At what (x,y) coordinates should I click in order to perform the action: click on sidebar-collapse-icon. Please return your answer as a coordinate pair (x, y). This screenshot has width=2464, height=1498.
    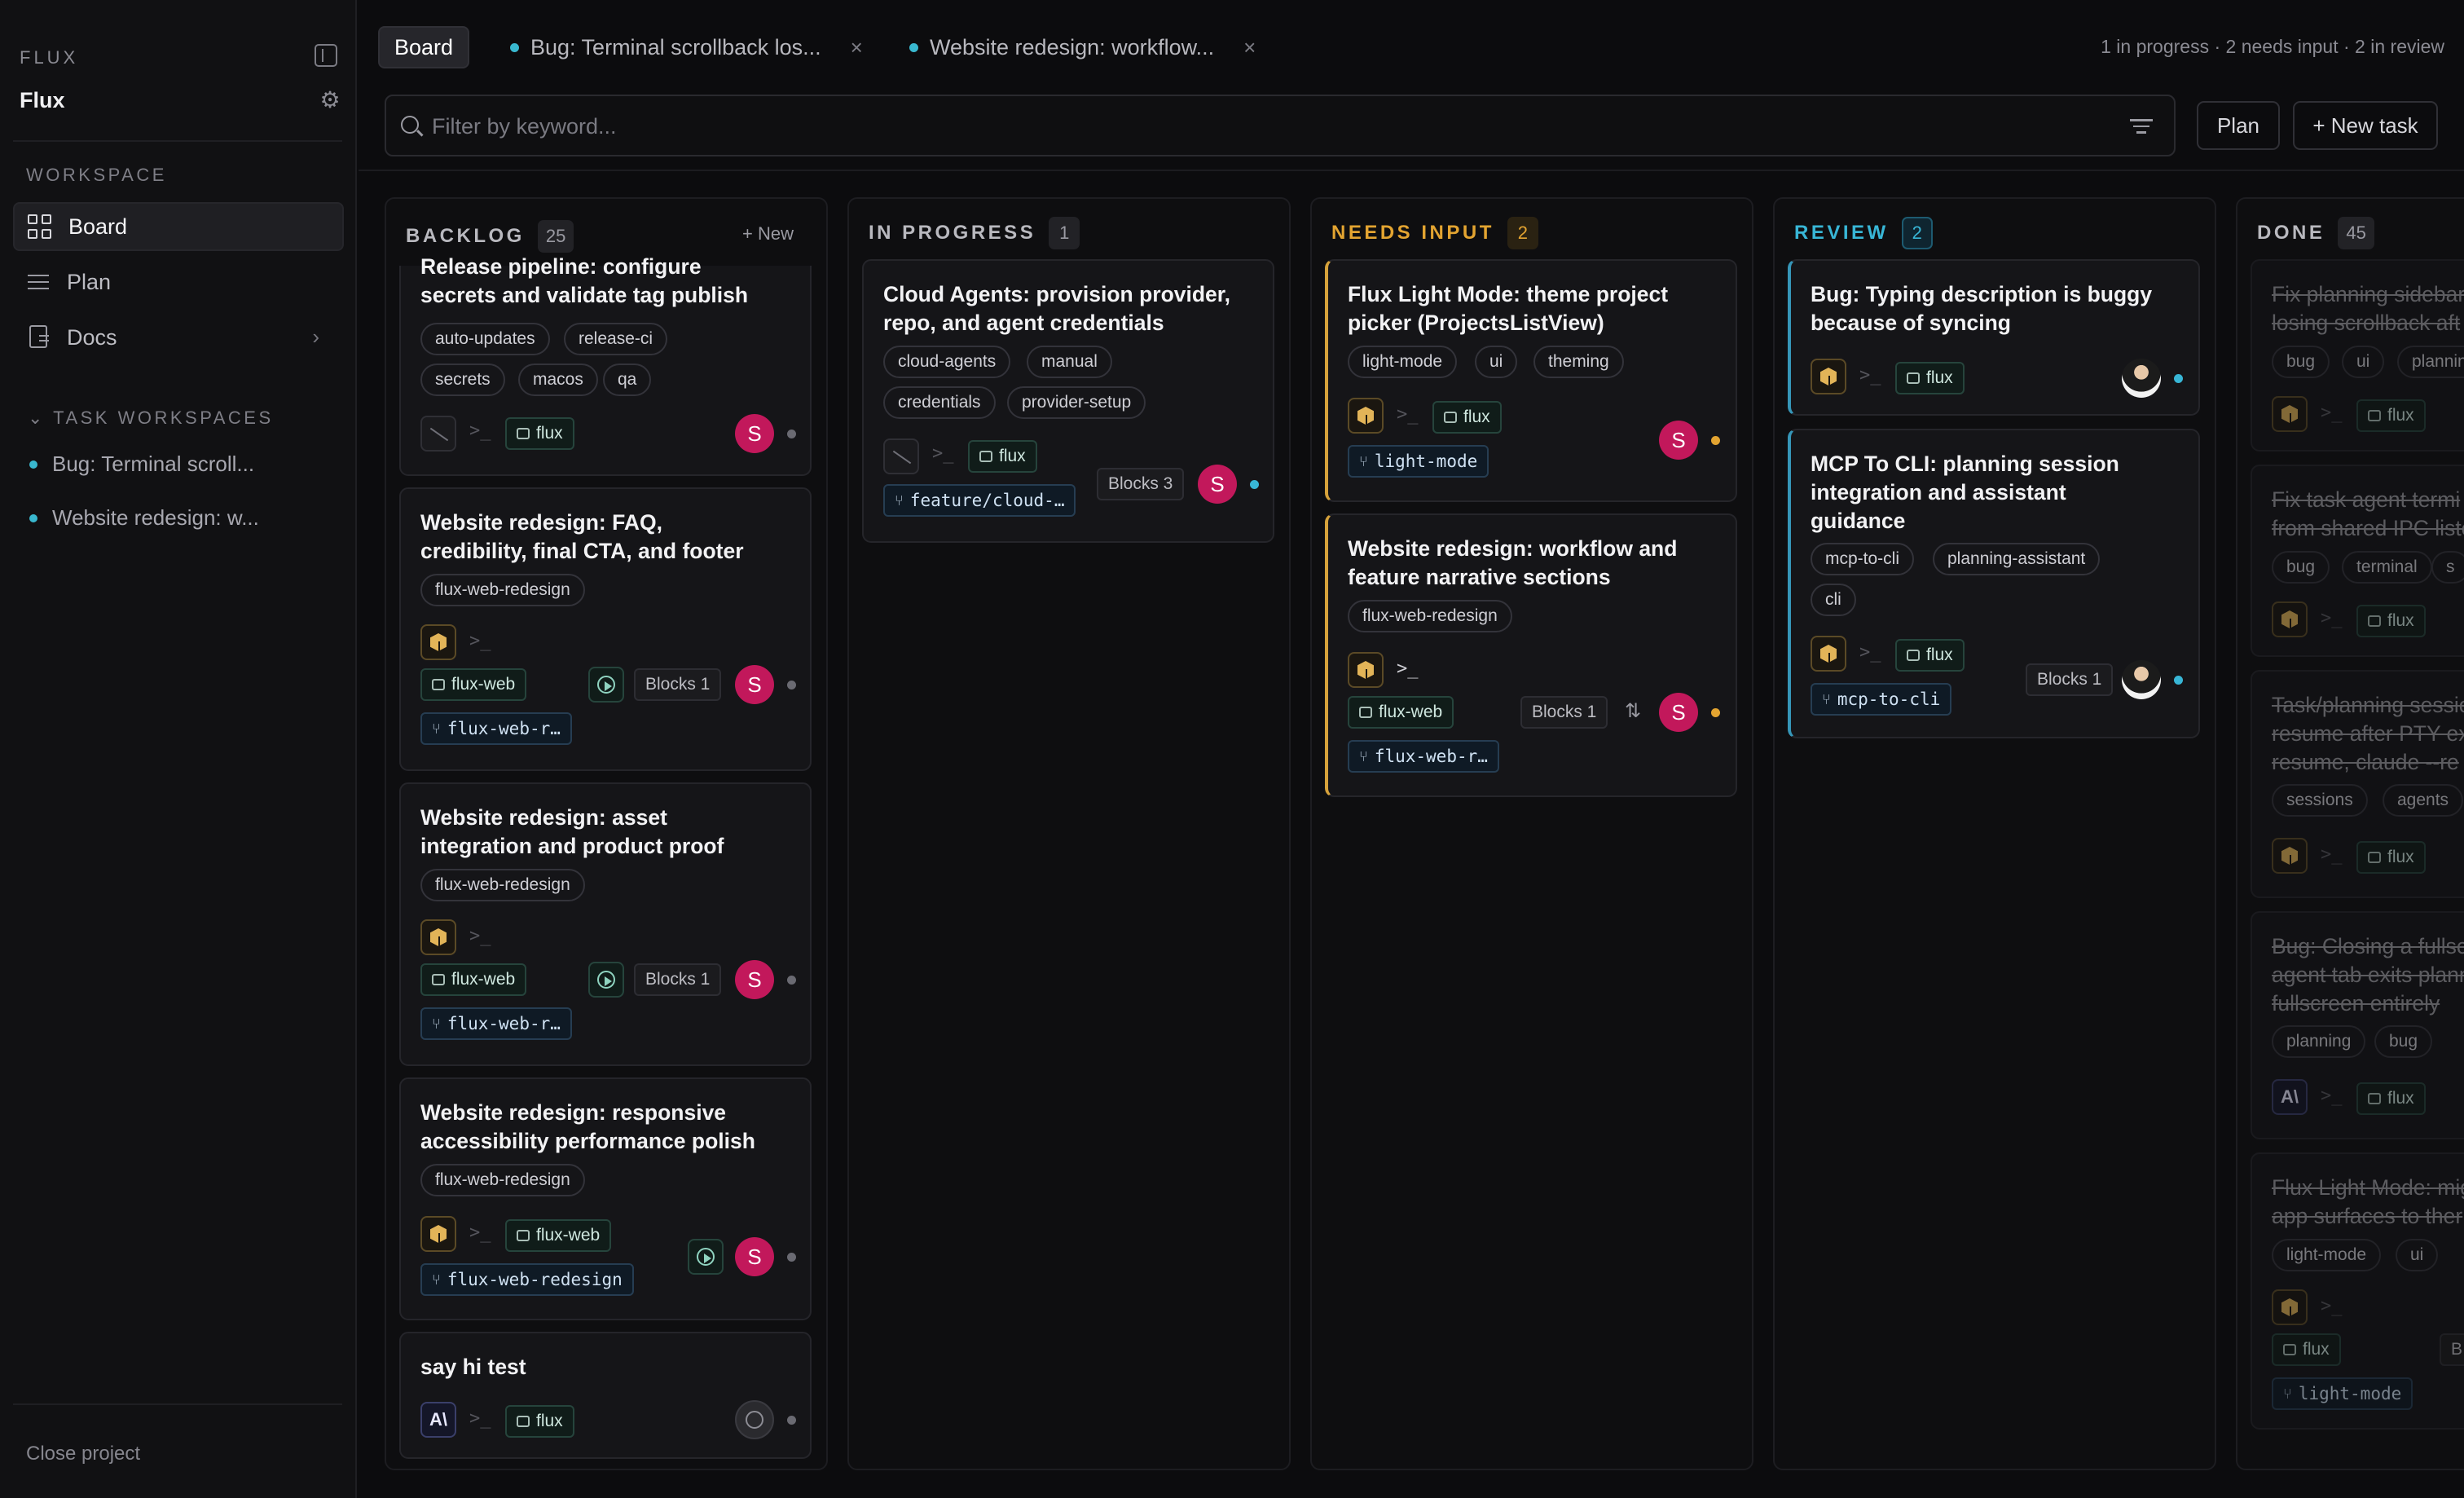
    Looking at the image, I should click on (326, 55).